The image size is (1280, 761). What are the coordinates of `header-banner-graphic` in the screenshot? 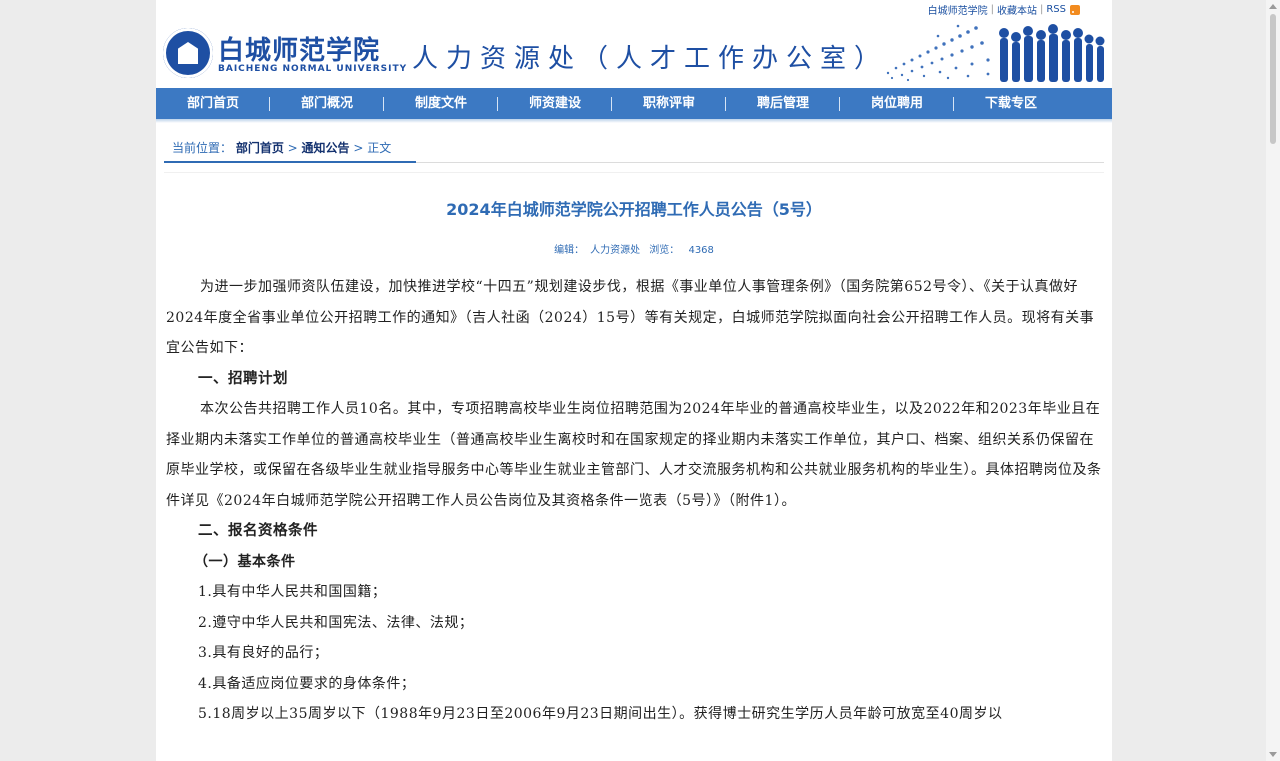 It's located at (995, 53).